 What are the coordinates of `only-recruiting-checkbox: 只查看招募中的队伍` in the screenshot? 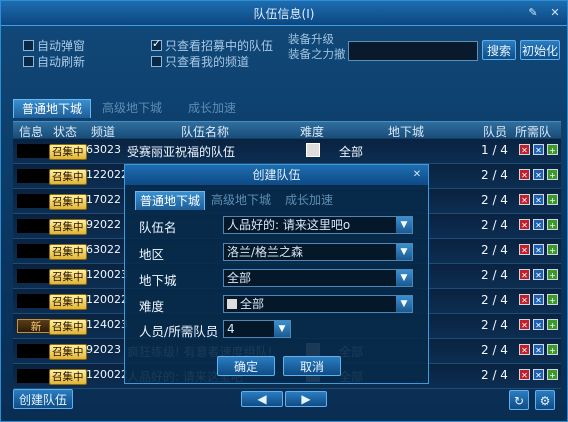 It's located at (212, 45).